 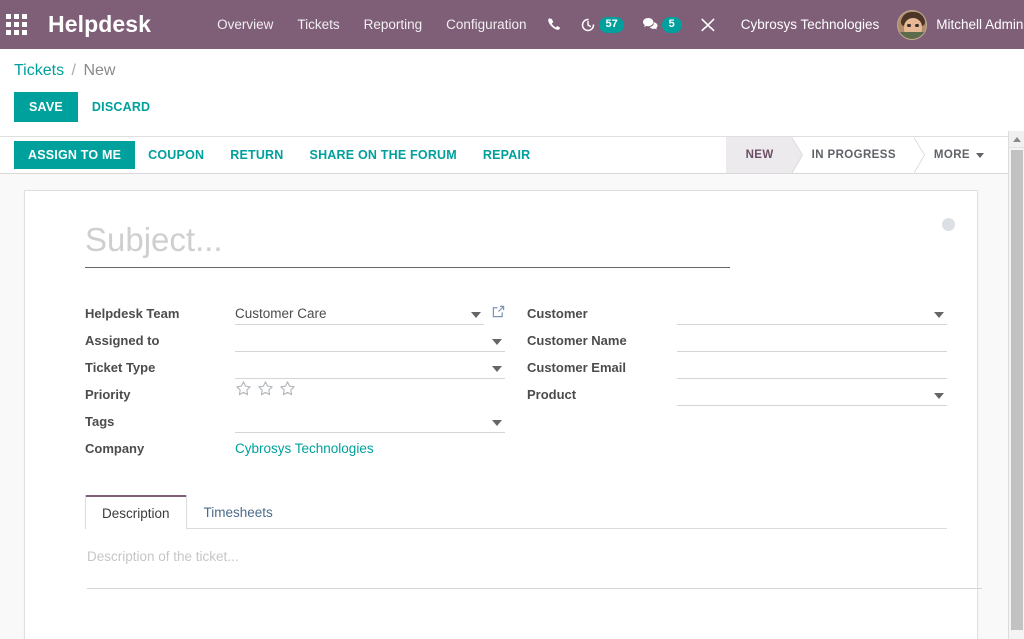 I want to click on stage-new: NEW, so click(x=764, y=155).